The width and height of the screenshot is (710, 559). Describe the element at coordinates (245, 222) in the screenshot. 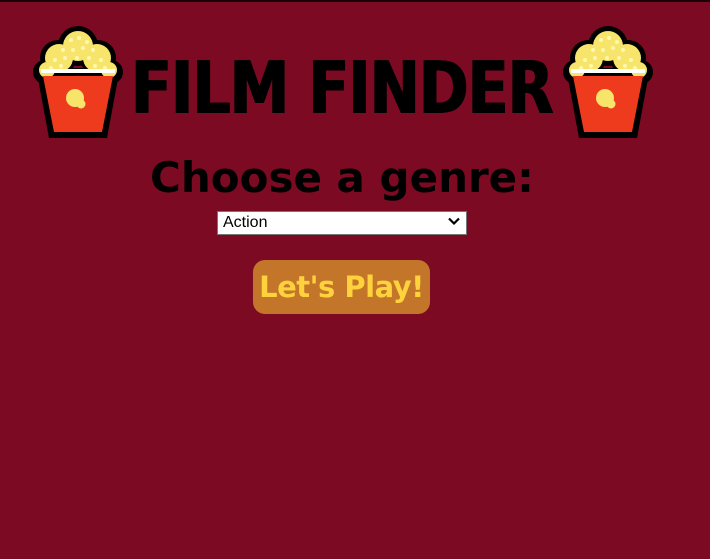

I see `genre-select-value: Action` at that location.